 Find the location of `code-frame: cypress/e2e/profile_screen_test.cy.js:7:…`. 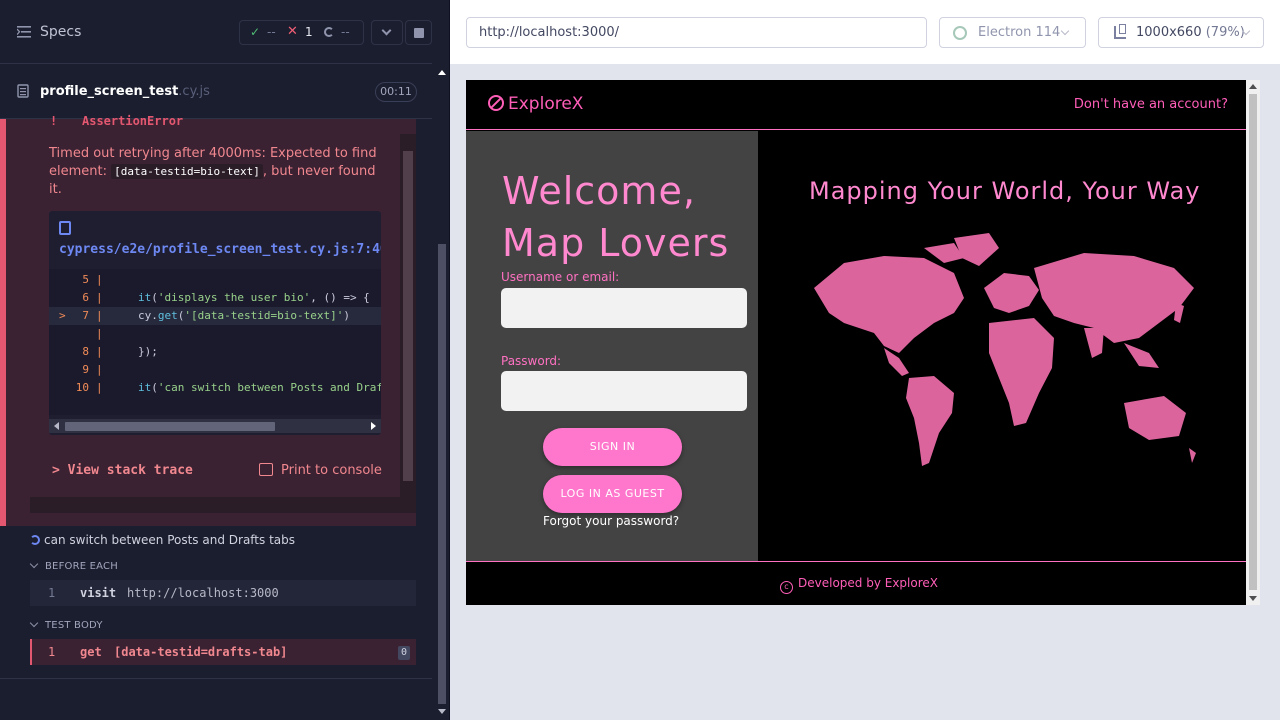

code-frame: cypress/e2e/profile_screen_test.cy.js:7:… is located at coordinates (215, 323).